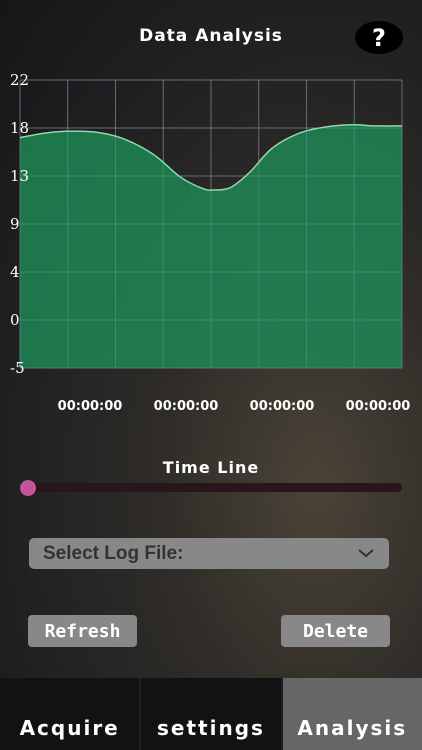  What do you see at coordinates (211, 467) in the screenshot?
I see `timeline-label: Time Line` at bounding box center [211, 467].